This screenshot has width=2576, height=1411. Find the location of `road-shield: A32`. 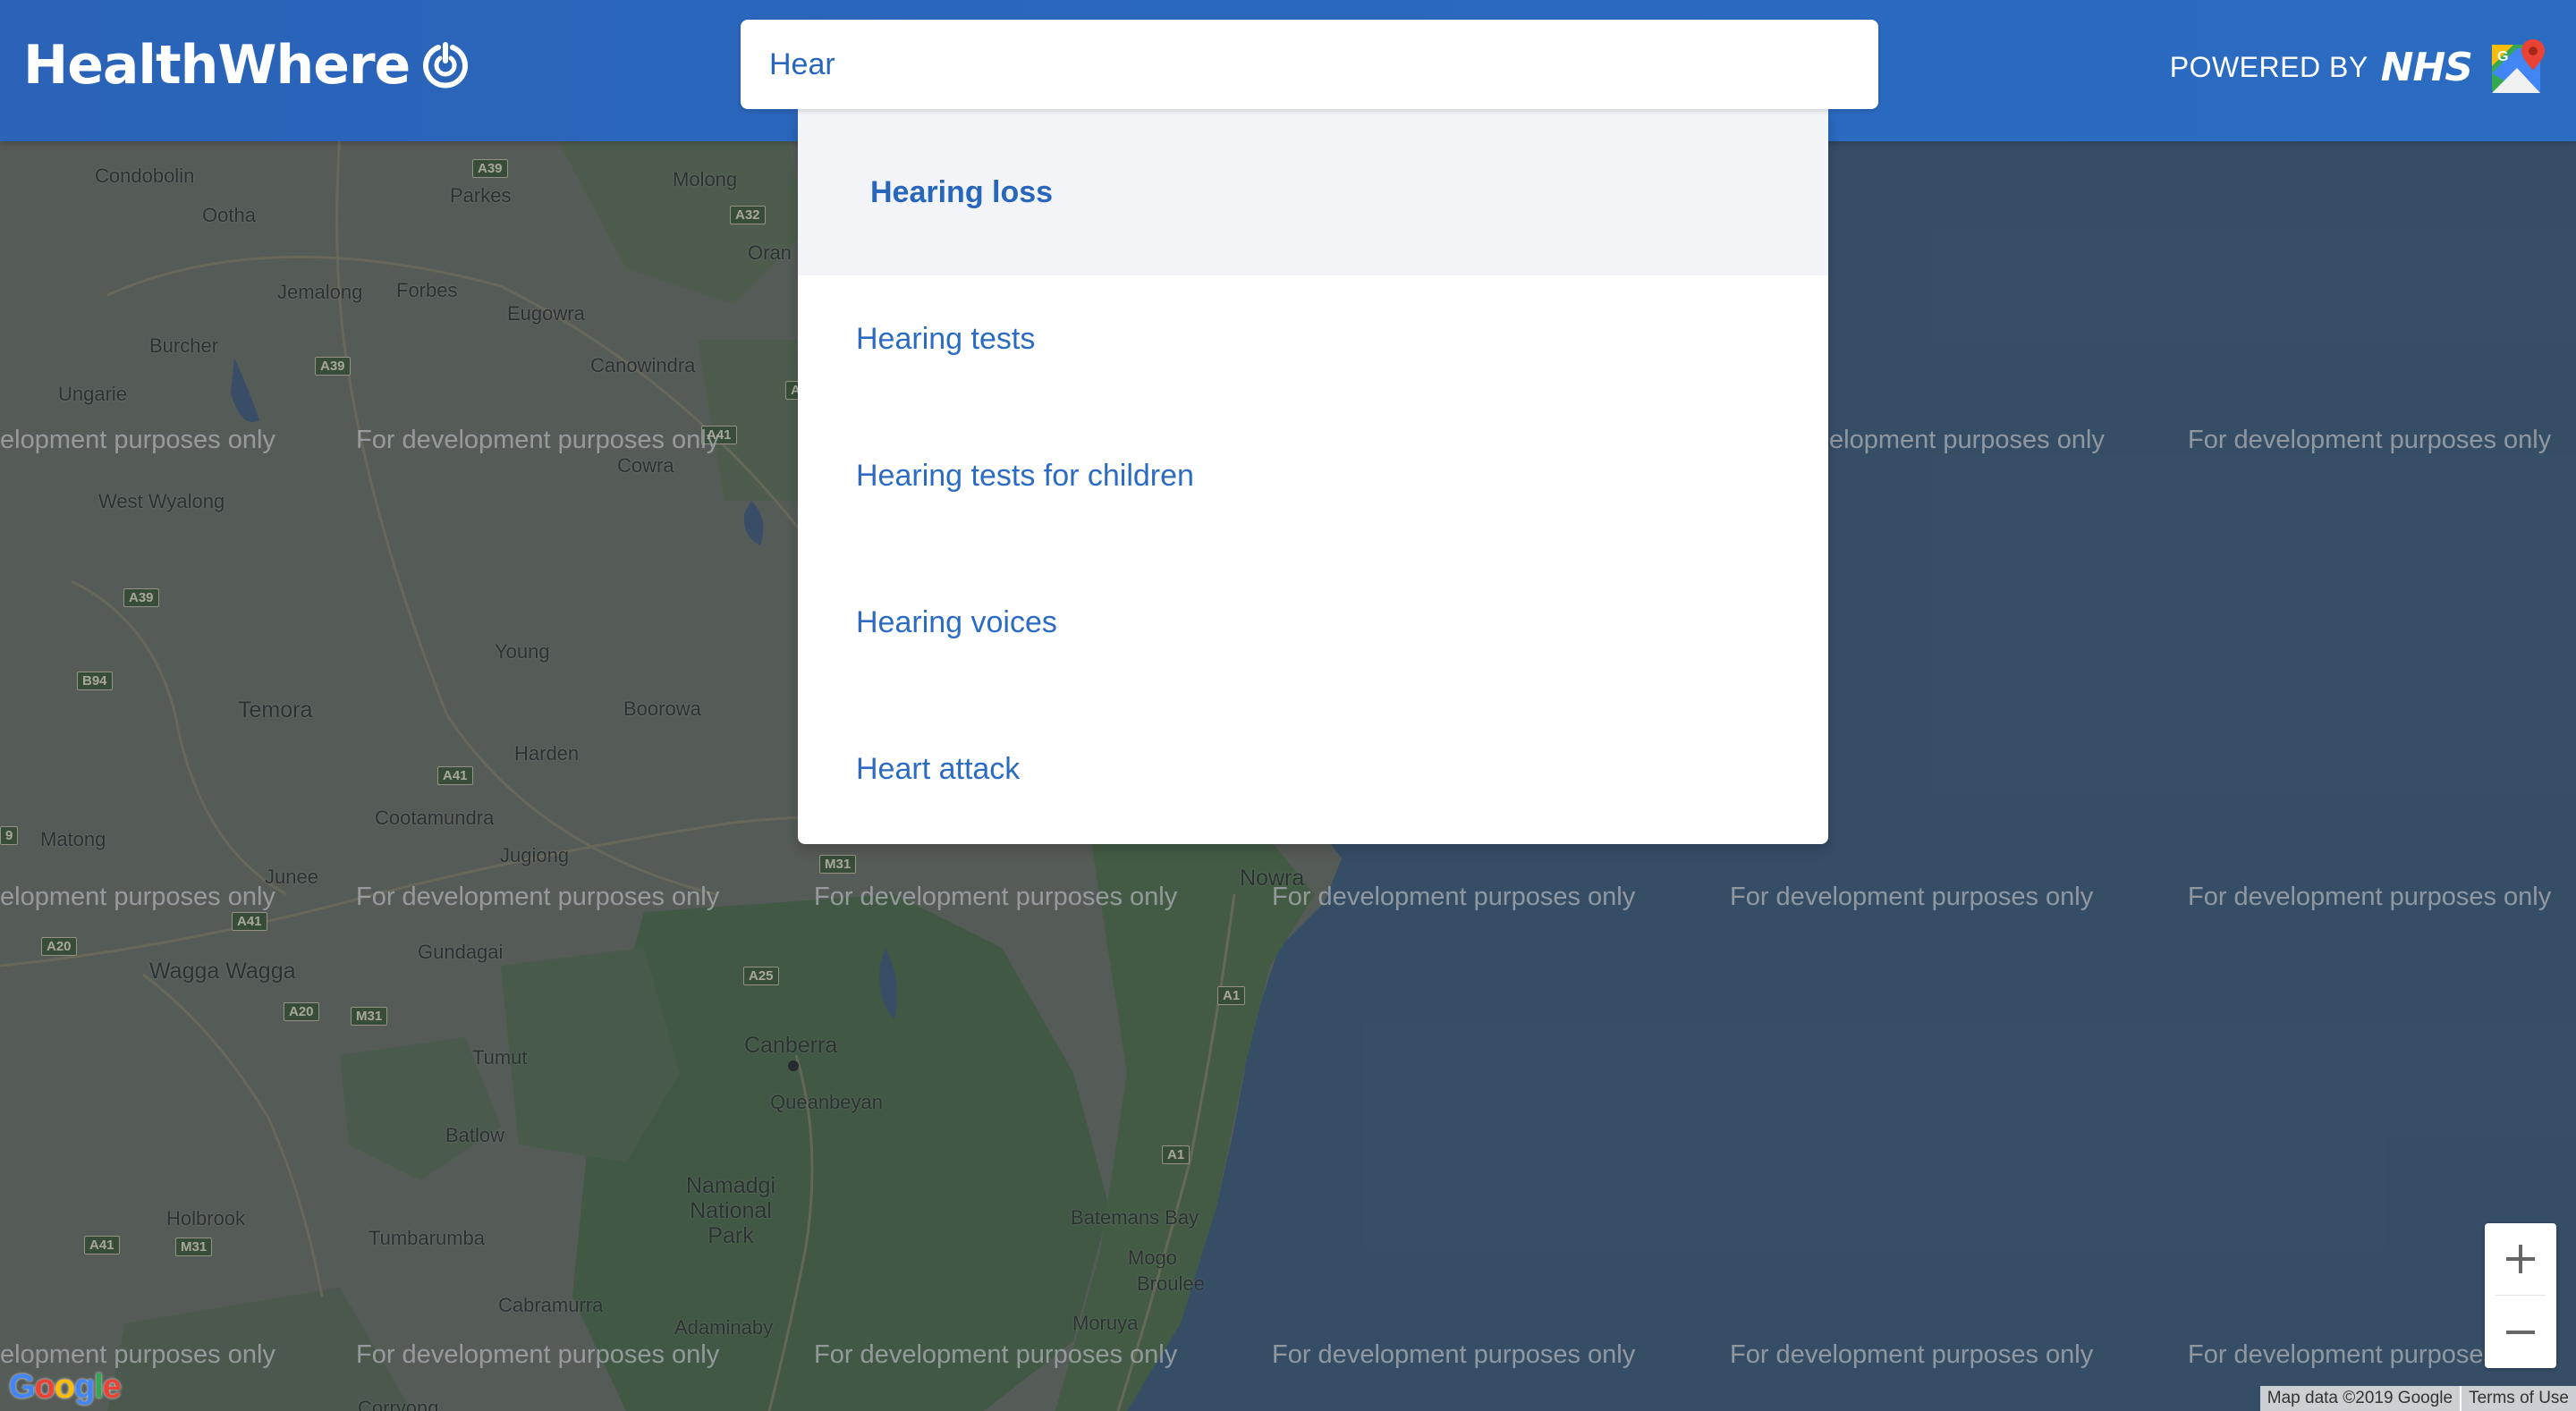

road-shield: A32 is located at coordinates (748, 215).